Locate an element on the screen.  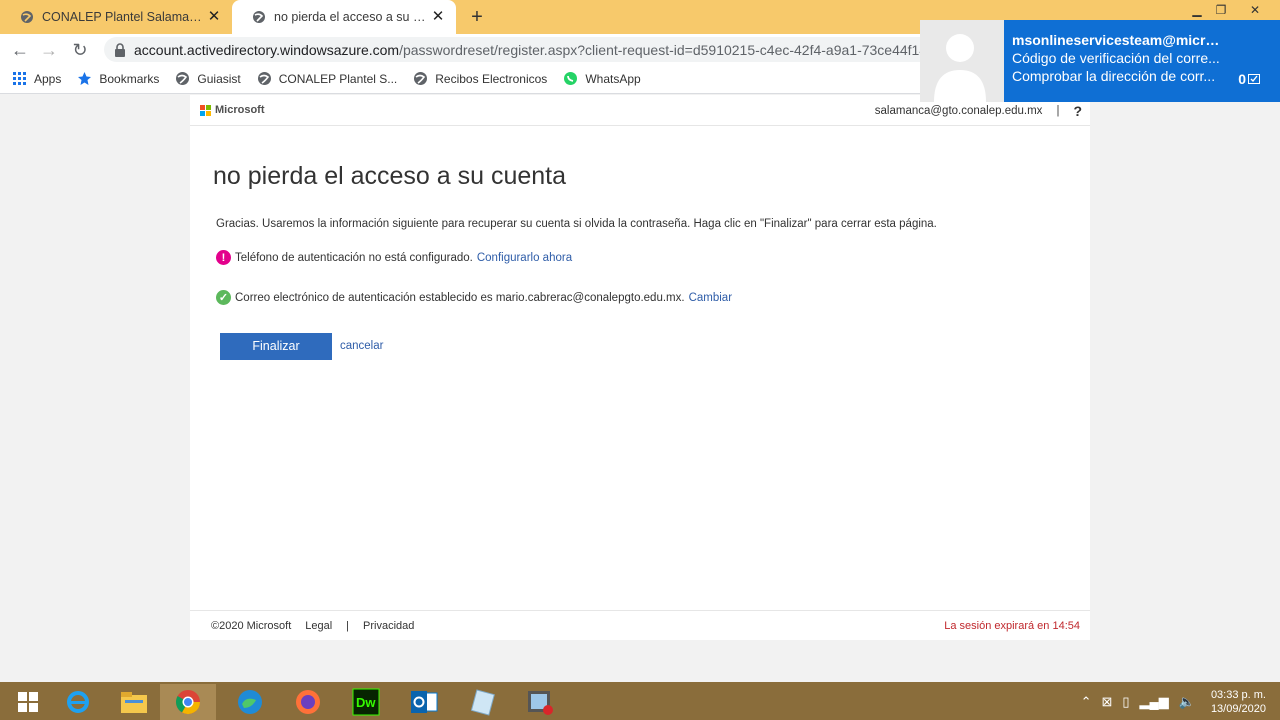
taskbar-internet-explorer is located at coordinates (78, 702).